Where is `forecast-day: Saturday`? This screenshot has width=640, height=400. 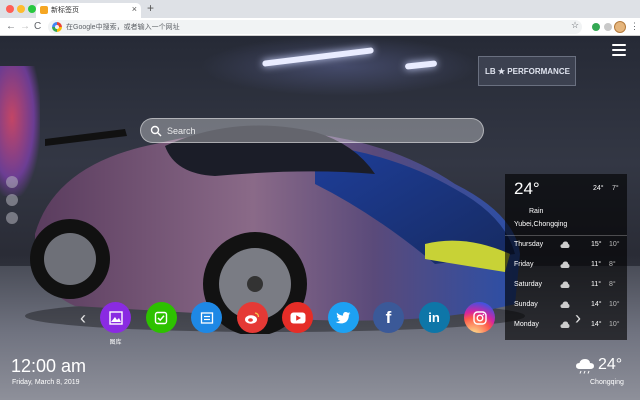
forecast-day: Saturday is located at coordinates (528, 284).